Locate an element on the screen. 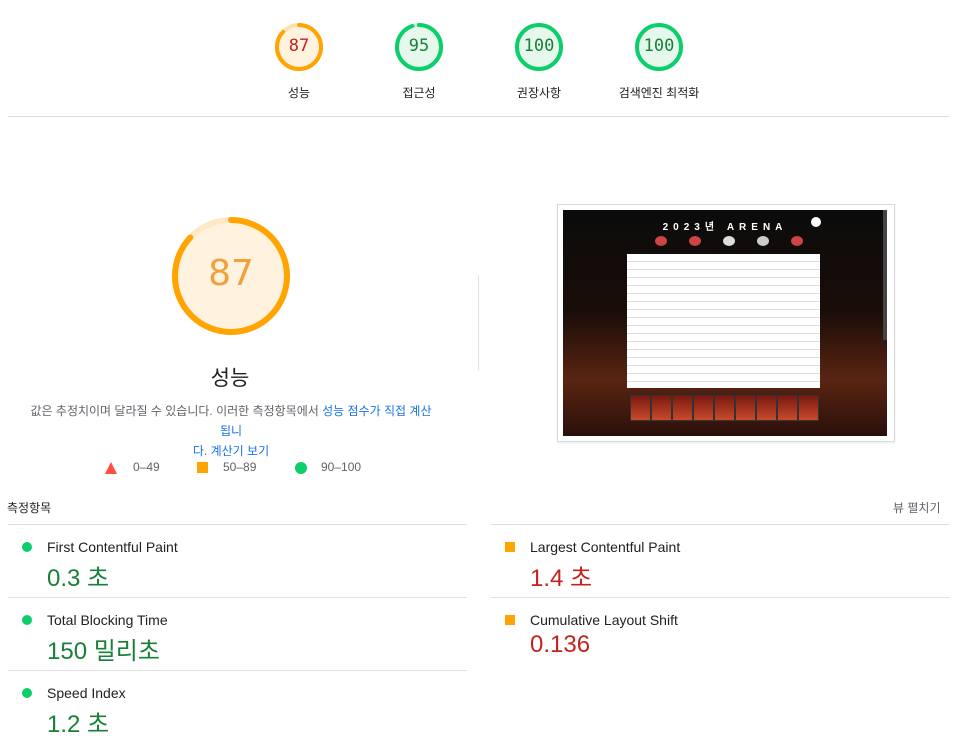  metric-name: First Contentful Paint is located at coordinates (112, 547).